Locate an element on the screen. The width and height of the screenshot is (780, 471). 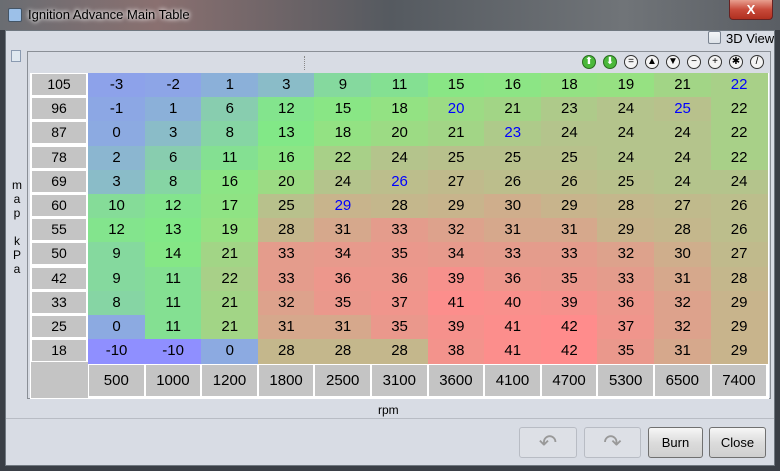
undo-button: ↶ is located at coordinates (548, 442).